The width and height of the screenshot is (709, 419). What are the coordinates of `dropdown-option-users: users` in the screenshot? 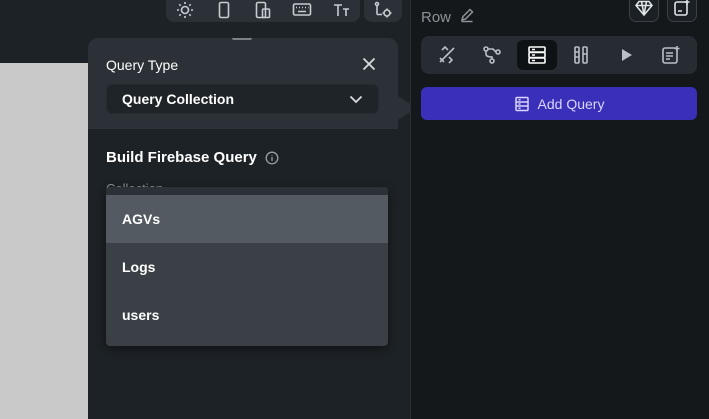 It's located at (247, 315).